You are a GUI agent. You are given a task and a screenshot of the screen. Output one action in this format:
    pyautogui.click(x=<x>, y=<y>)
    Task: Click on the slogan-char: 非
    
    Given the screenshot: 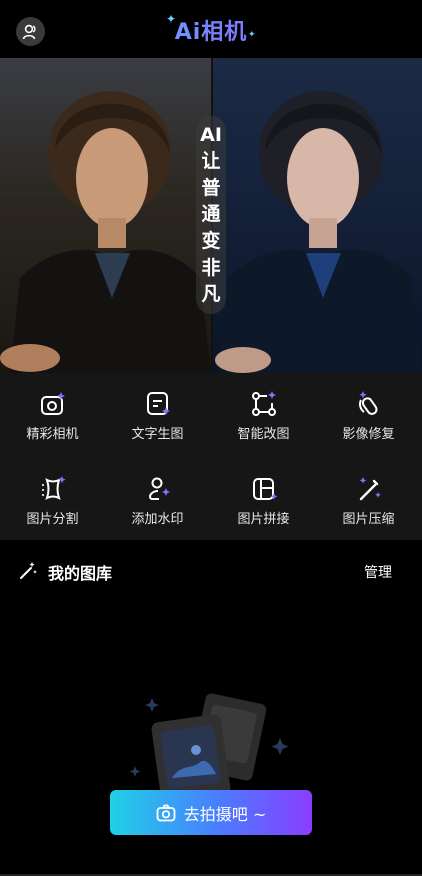 What is the action you would take?
    pyautogui.click(x=211, y=267)
    